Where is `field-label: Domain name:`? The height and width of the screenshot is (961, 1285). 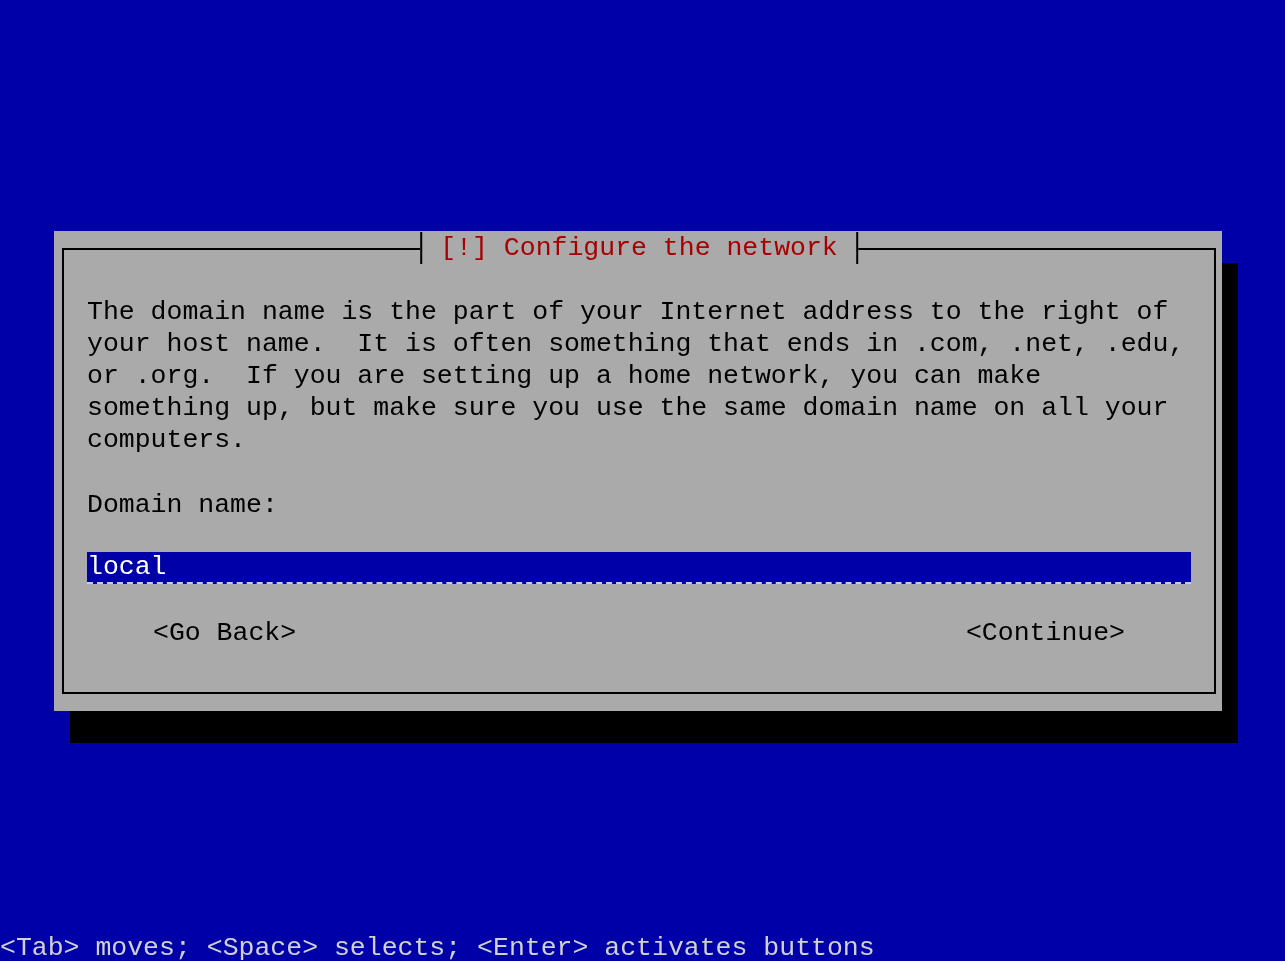
field-label: Domain name: is located at coordinates (183, 505).